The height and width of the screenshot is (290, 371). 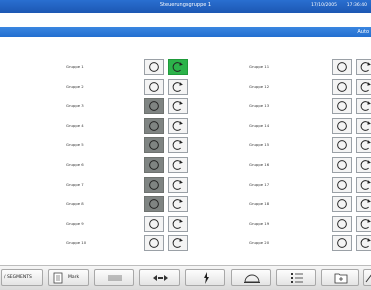 I want to click on lines-button, so click(x=114, y=277).